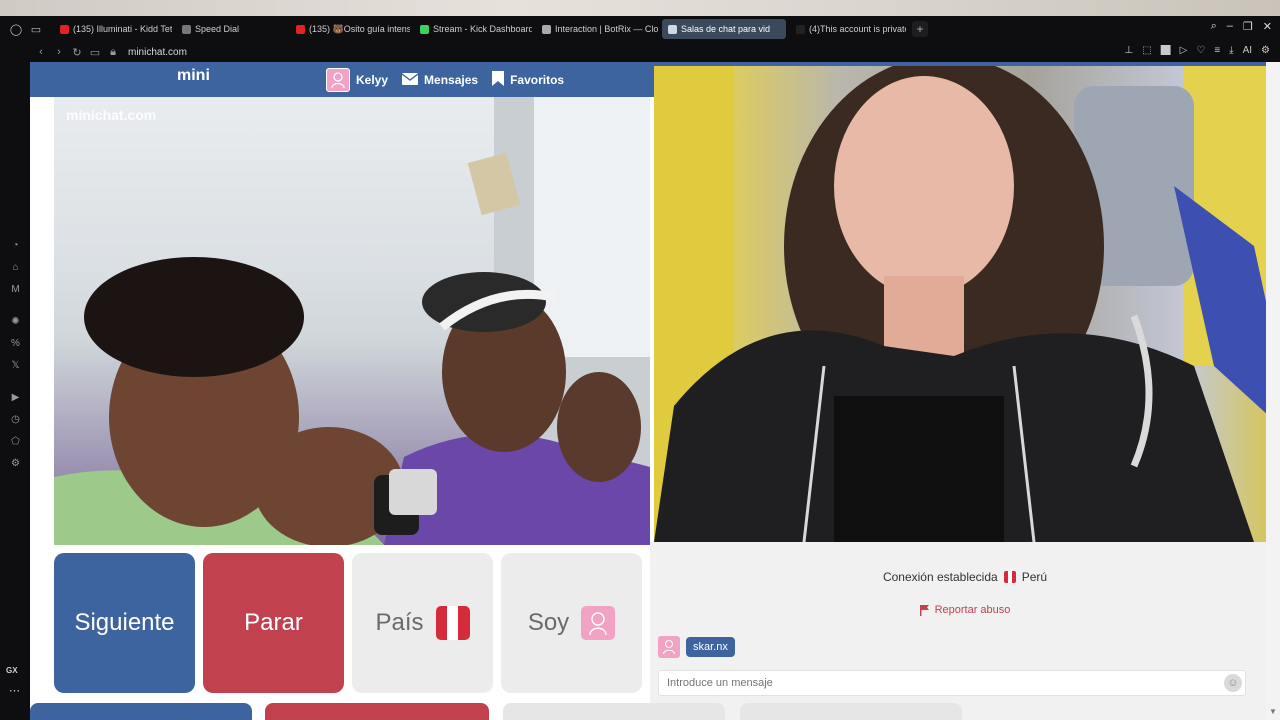  What do you see at coordinates (451, 80) in the screenshot?
I see `nav-messages-label: Mensajes` at bounding box center [451, 80].